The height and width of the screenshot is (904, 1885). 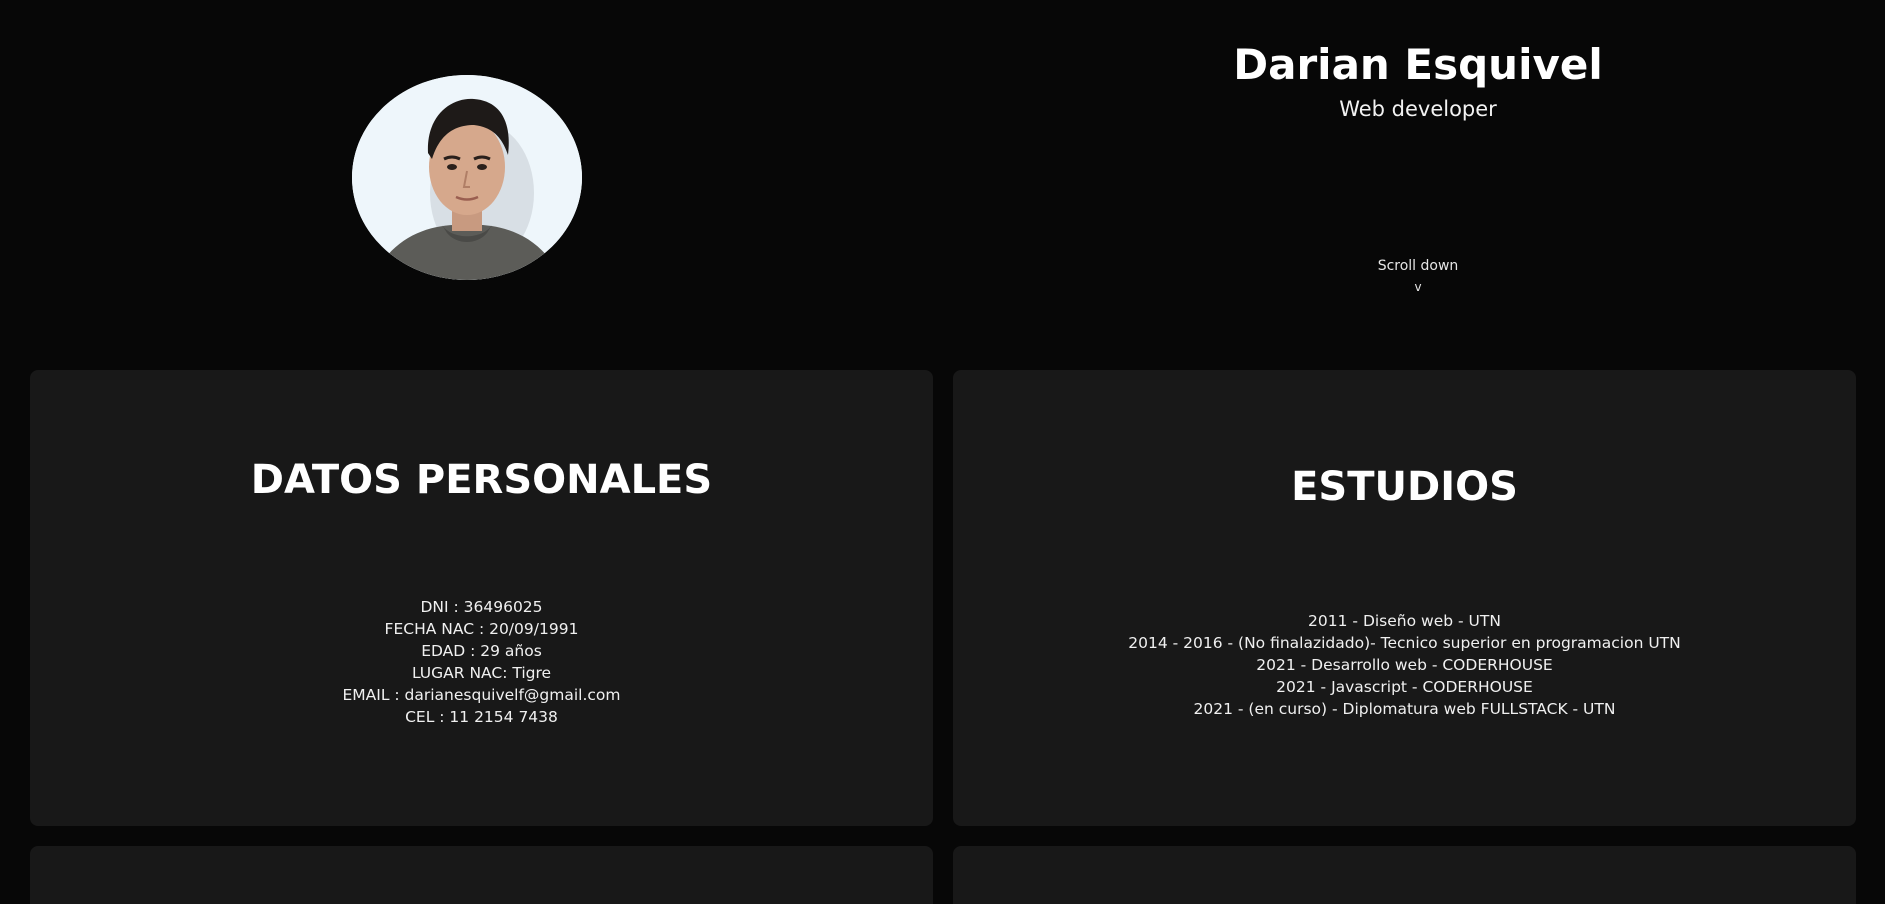 What do you see at coordinates (1418, 287) in the screenshot?
I see `chevron-down-icon: v` at bounding box center [1418, 287].